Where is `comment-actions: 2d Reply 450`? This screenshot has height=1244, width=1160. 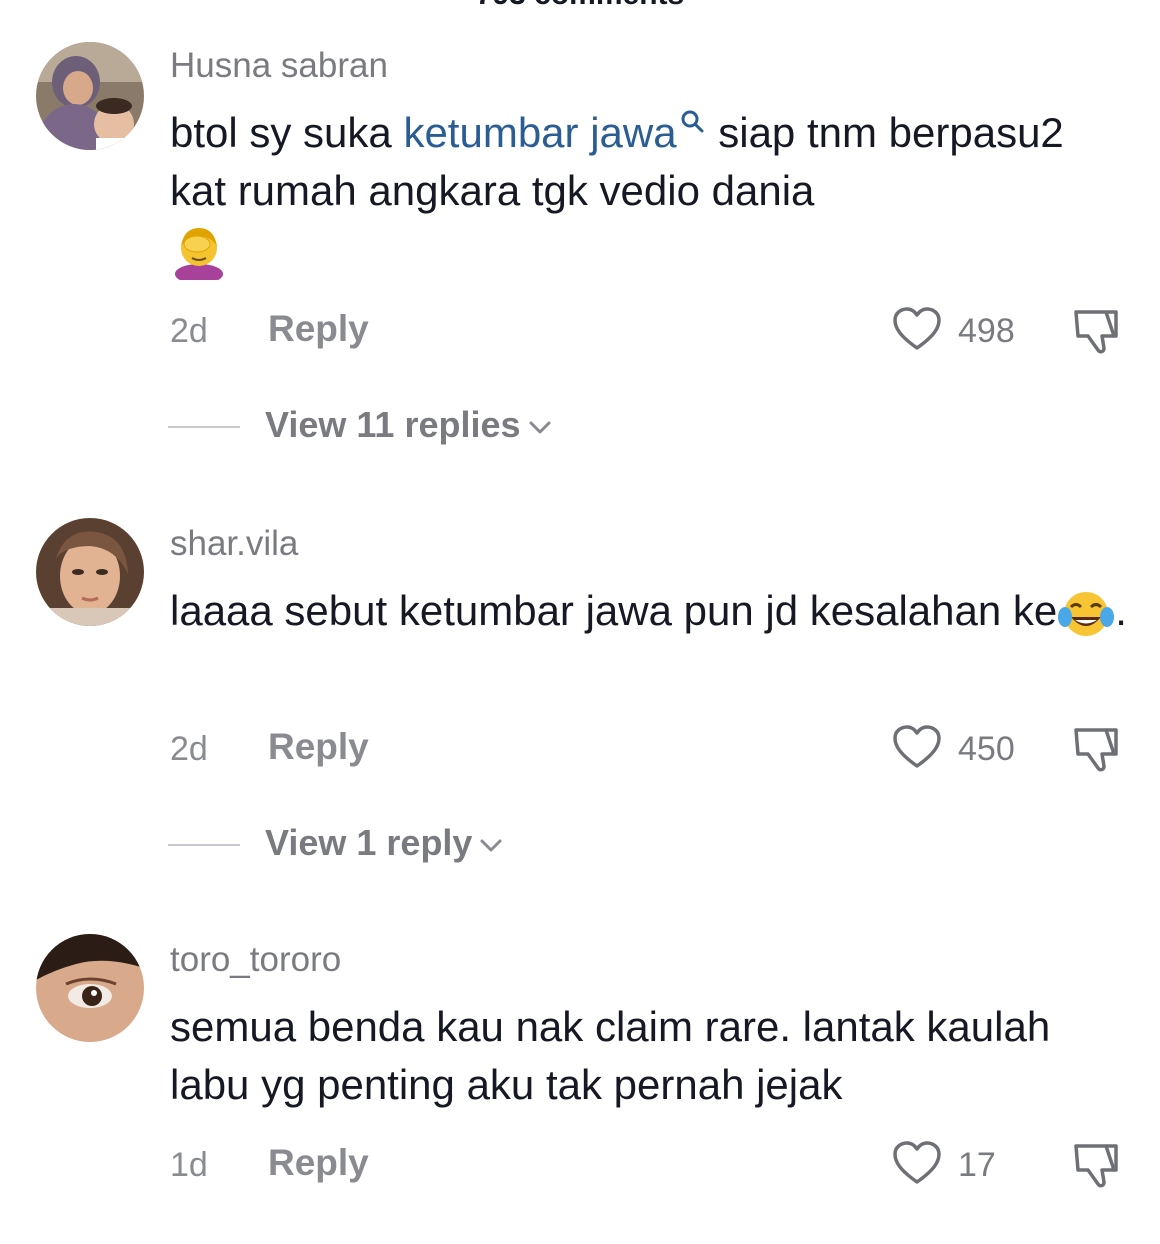 comment-actions: 2d Reply 450 is located at coordinates (650, 749).